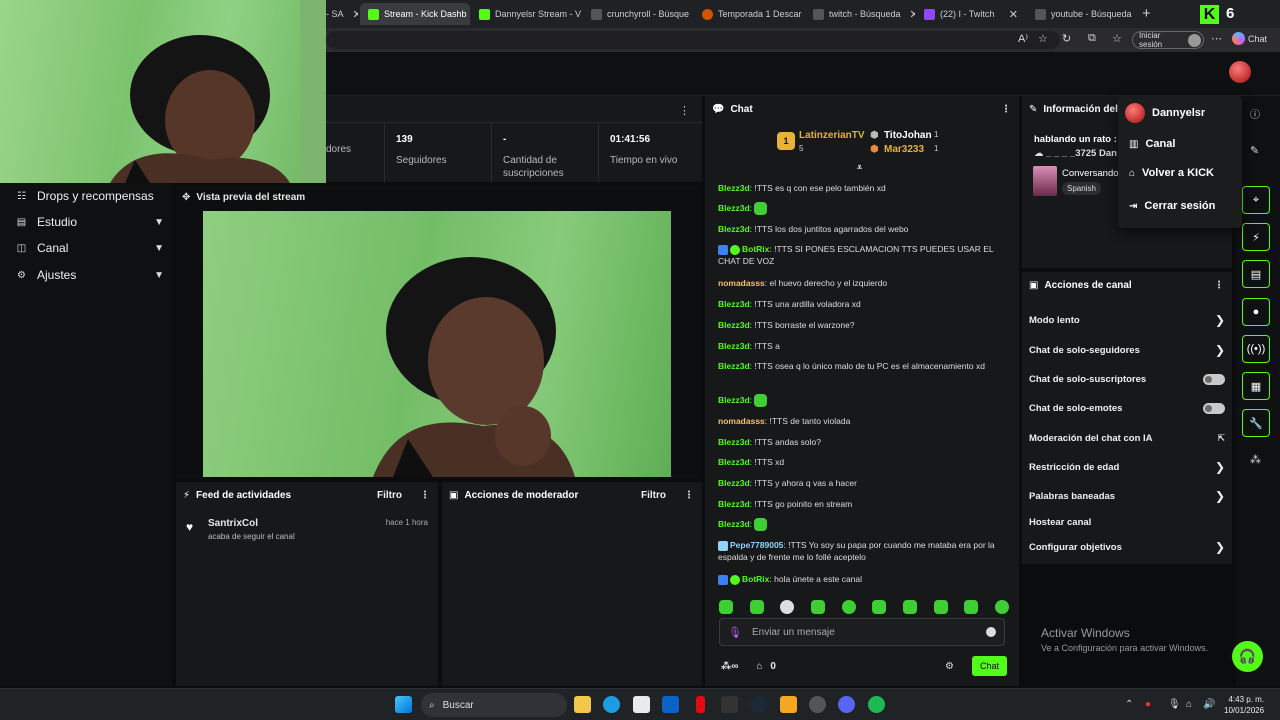  What do you see at coordinates (90, 248) in the screenshot?
I see `sidebar-item-channel: ◫ Canal ▼` at bounding box center [90, 248].